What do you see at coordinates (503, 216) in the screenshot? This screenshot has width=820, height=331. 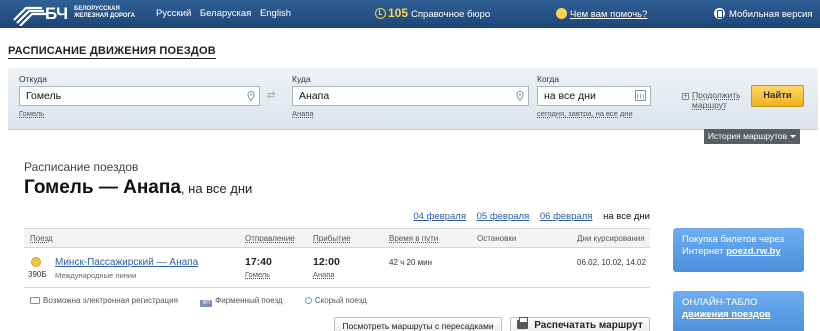 I see `date-link-05-feb: 05 февраля` at bounding box center [503, 216].